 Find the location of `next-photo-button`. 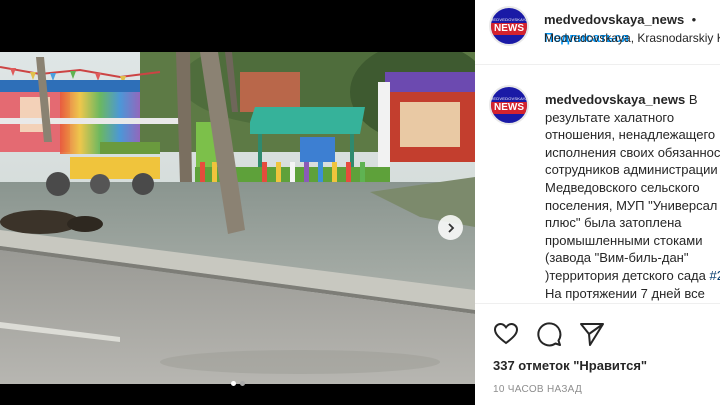

next-photo-button is located at coordinates (450, 227).